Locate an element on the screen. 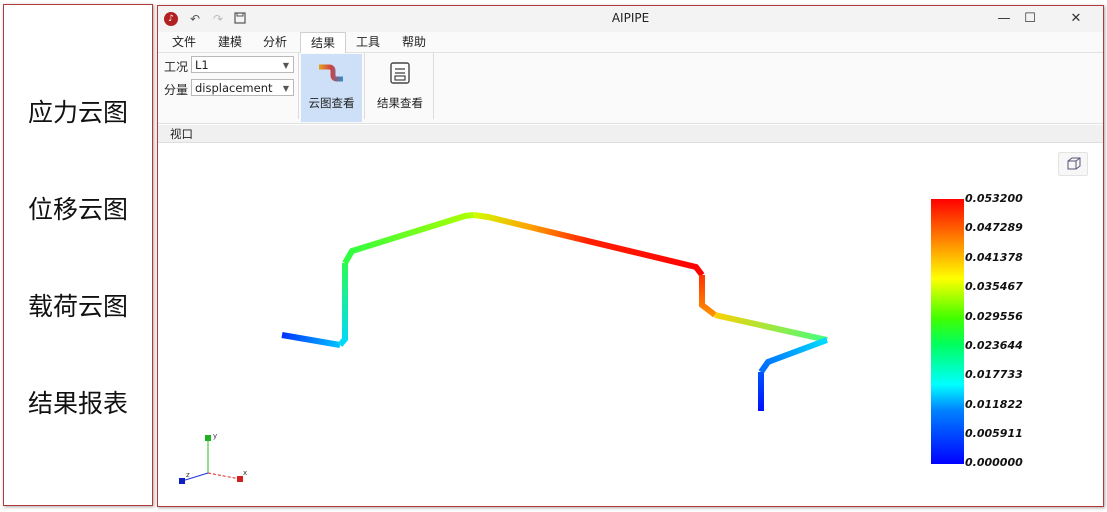  menu-model: 建模 is located at coordinates (230, 42).